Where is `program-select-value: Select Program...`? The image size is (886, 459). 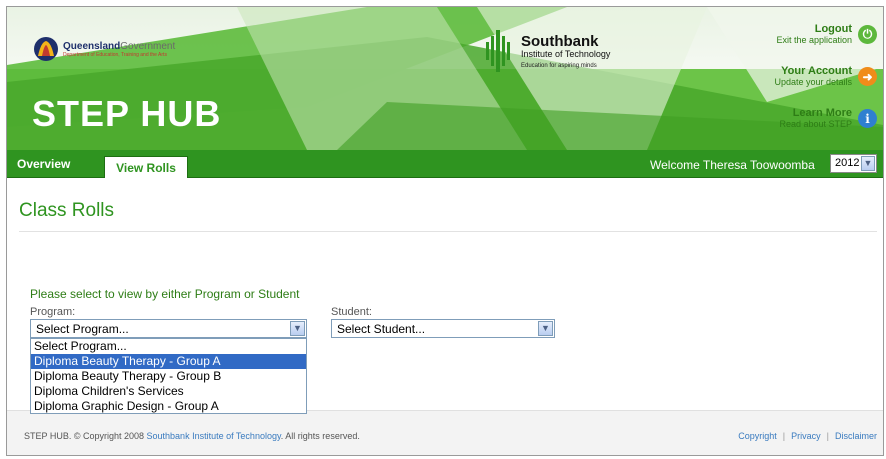
program-select-value: Select Program... is located at coordinates (82, 329).